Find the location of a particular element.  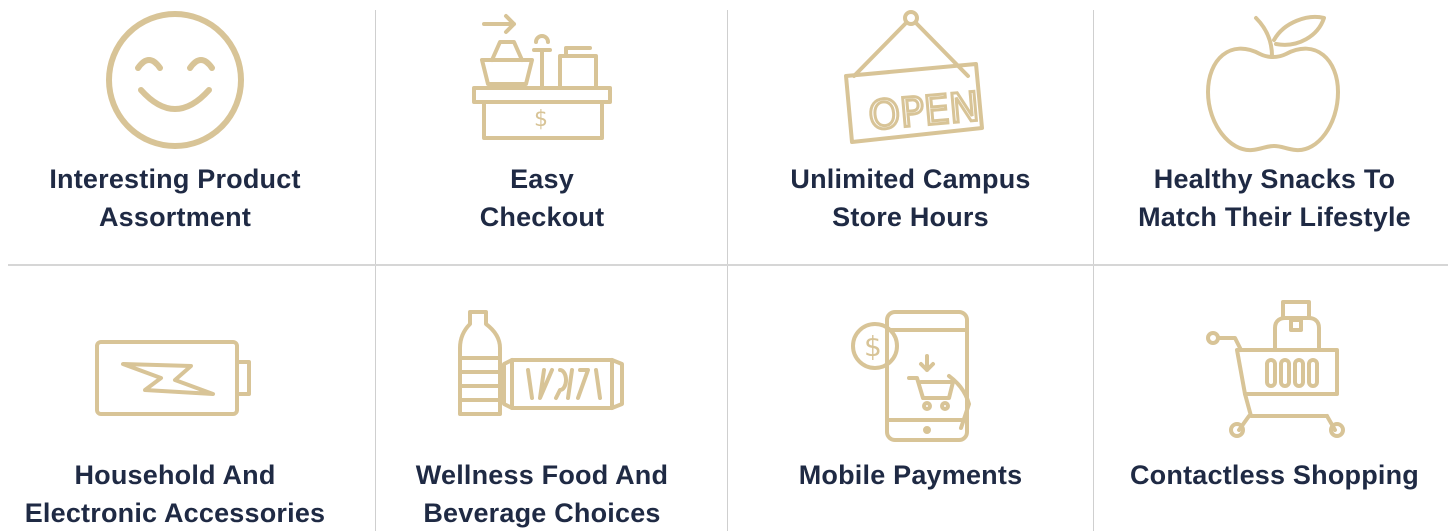

feature-item: Healthy Snacks To Match Their Lifestyle is located at coordinates (1274, 132).